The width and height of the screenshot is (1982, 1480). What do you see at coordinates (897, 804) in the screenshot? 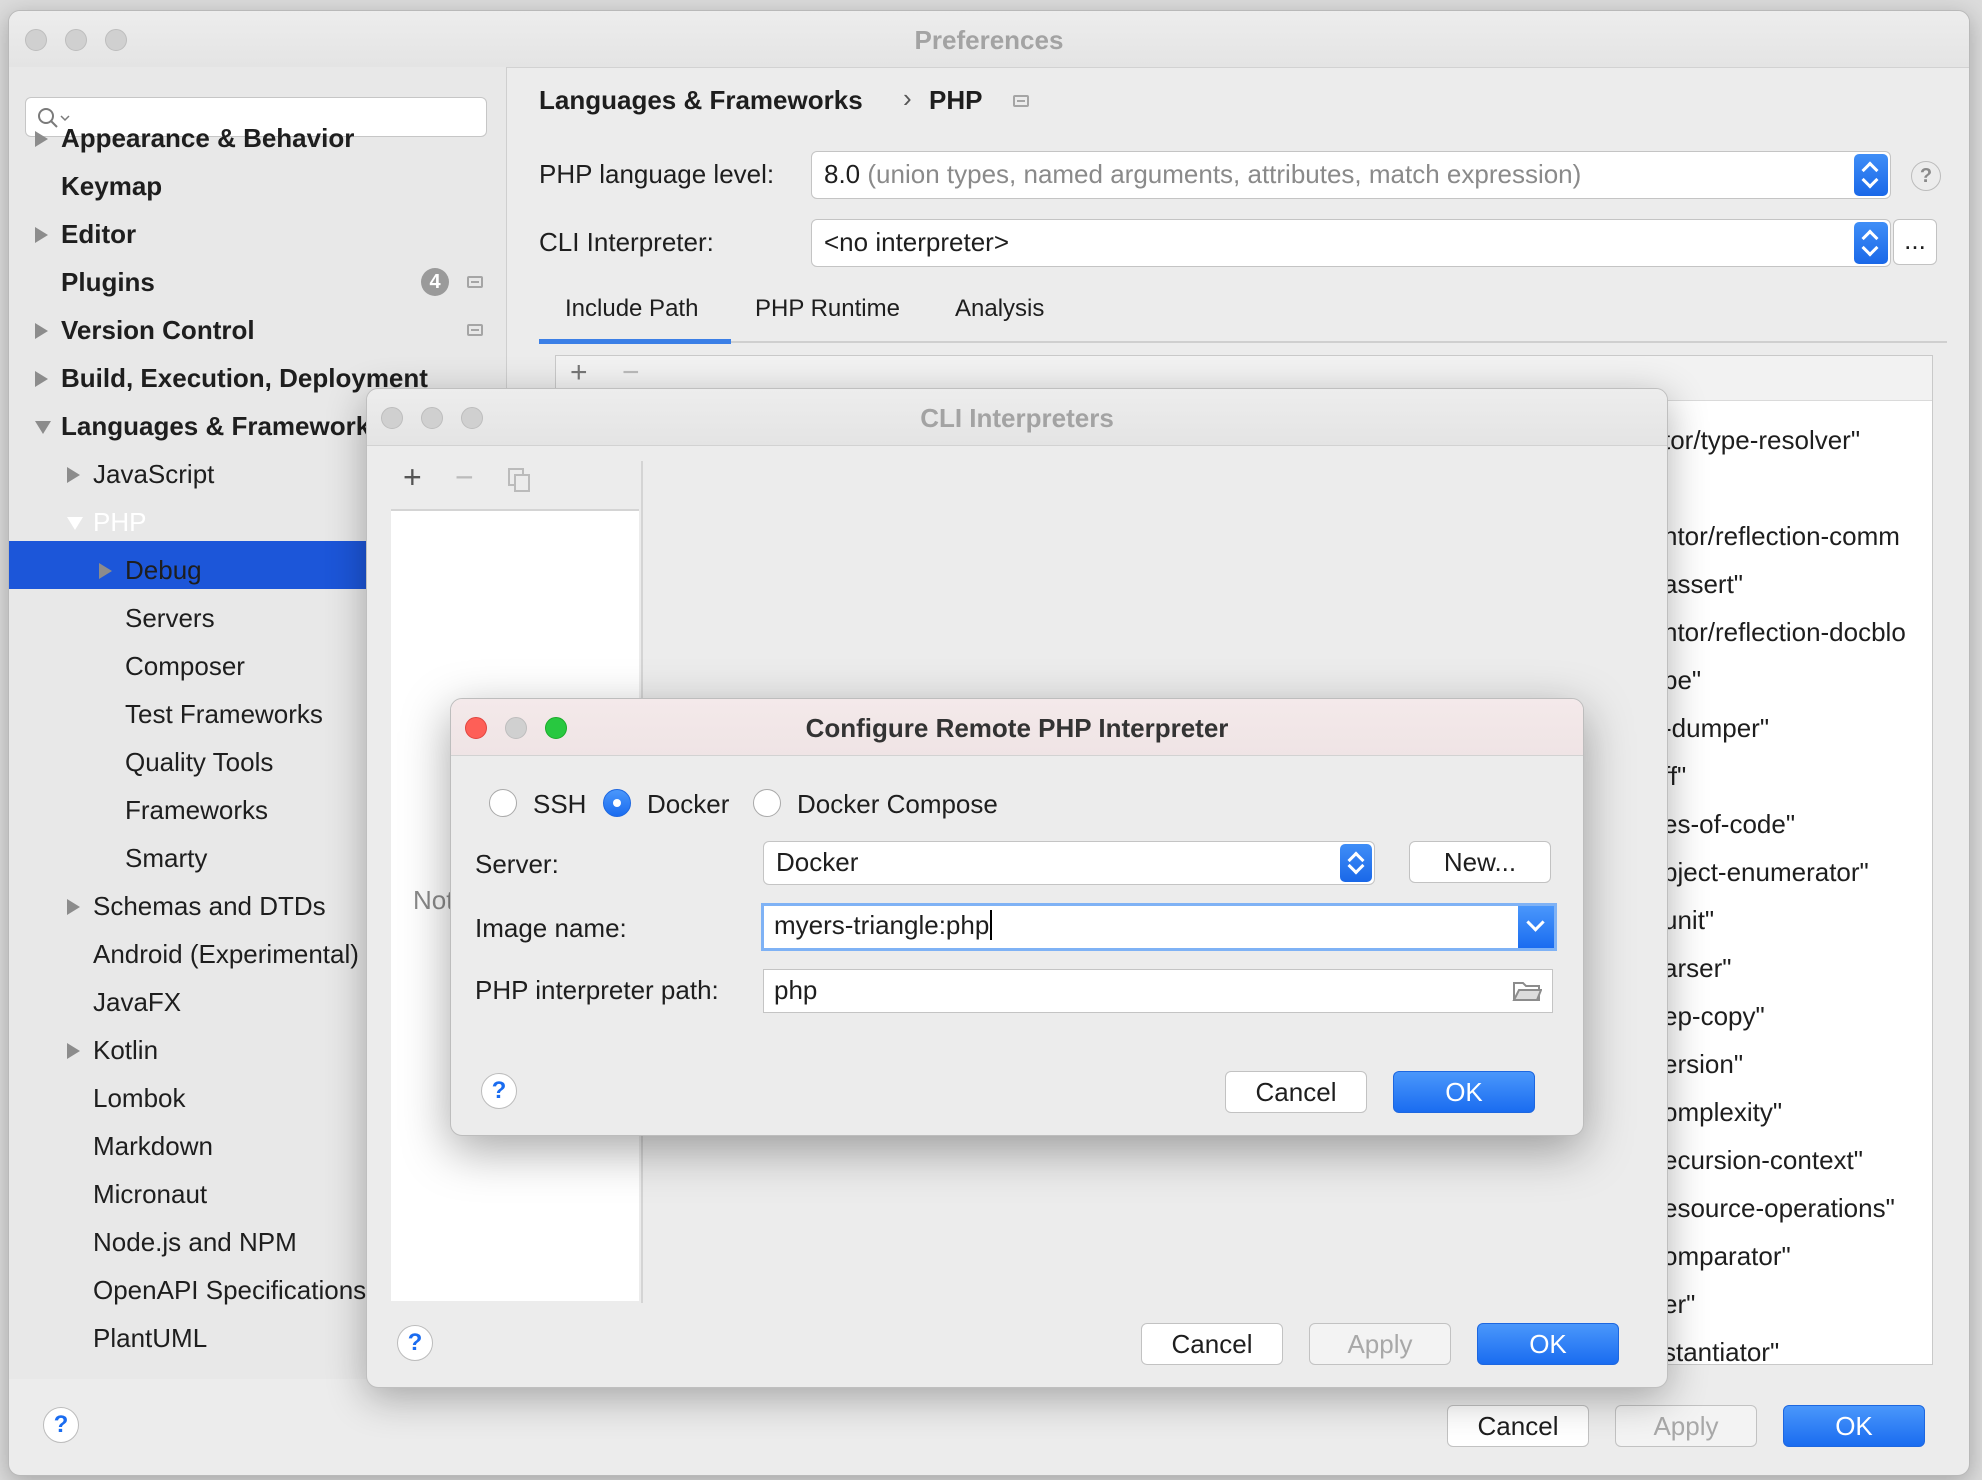
I see `docker-compose-radio-label: Docker Compose` at bounding box center [897, 804].